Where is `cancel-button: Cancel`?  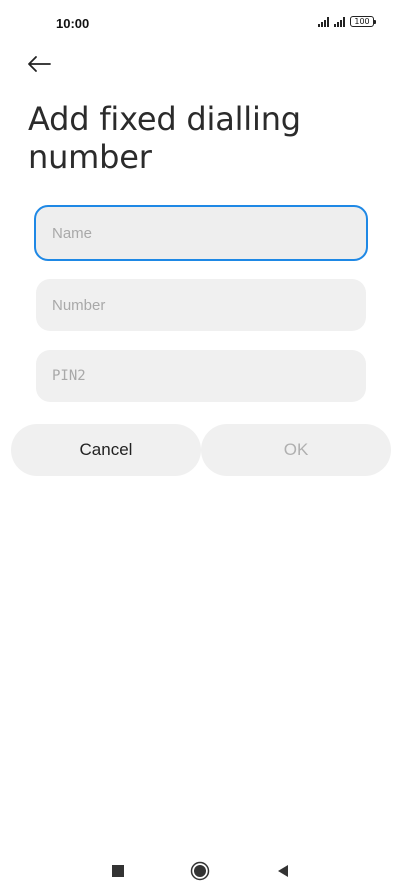 cancel-button: Cancel is located at coordinates (106, 450).